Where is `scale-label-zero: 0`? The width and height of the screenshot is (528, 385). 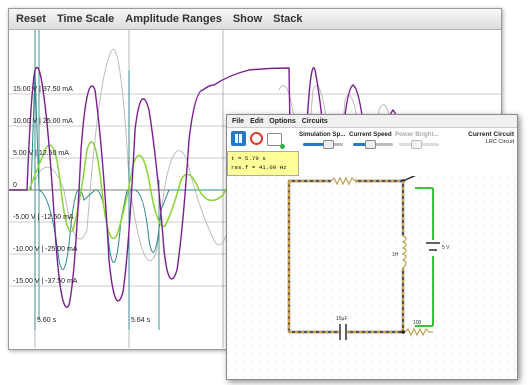 scale-label-zero: 0 is located at coordinates (15, 185).